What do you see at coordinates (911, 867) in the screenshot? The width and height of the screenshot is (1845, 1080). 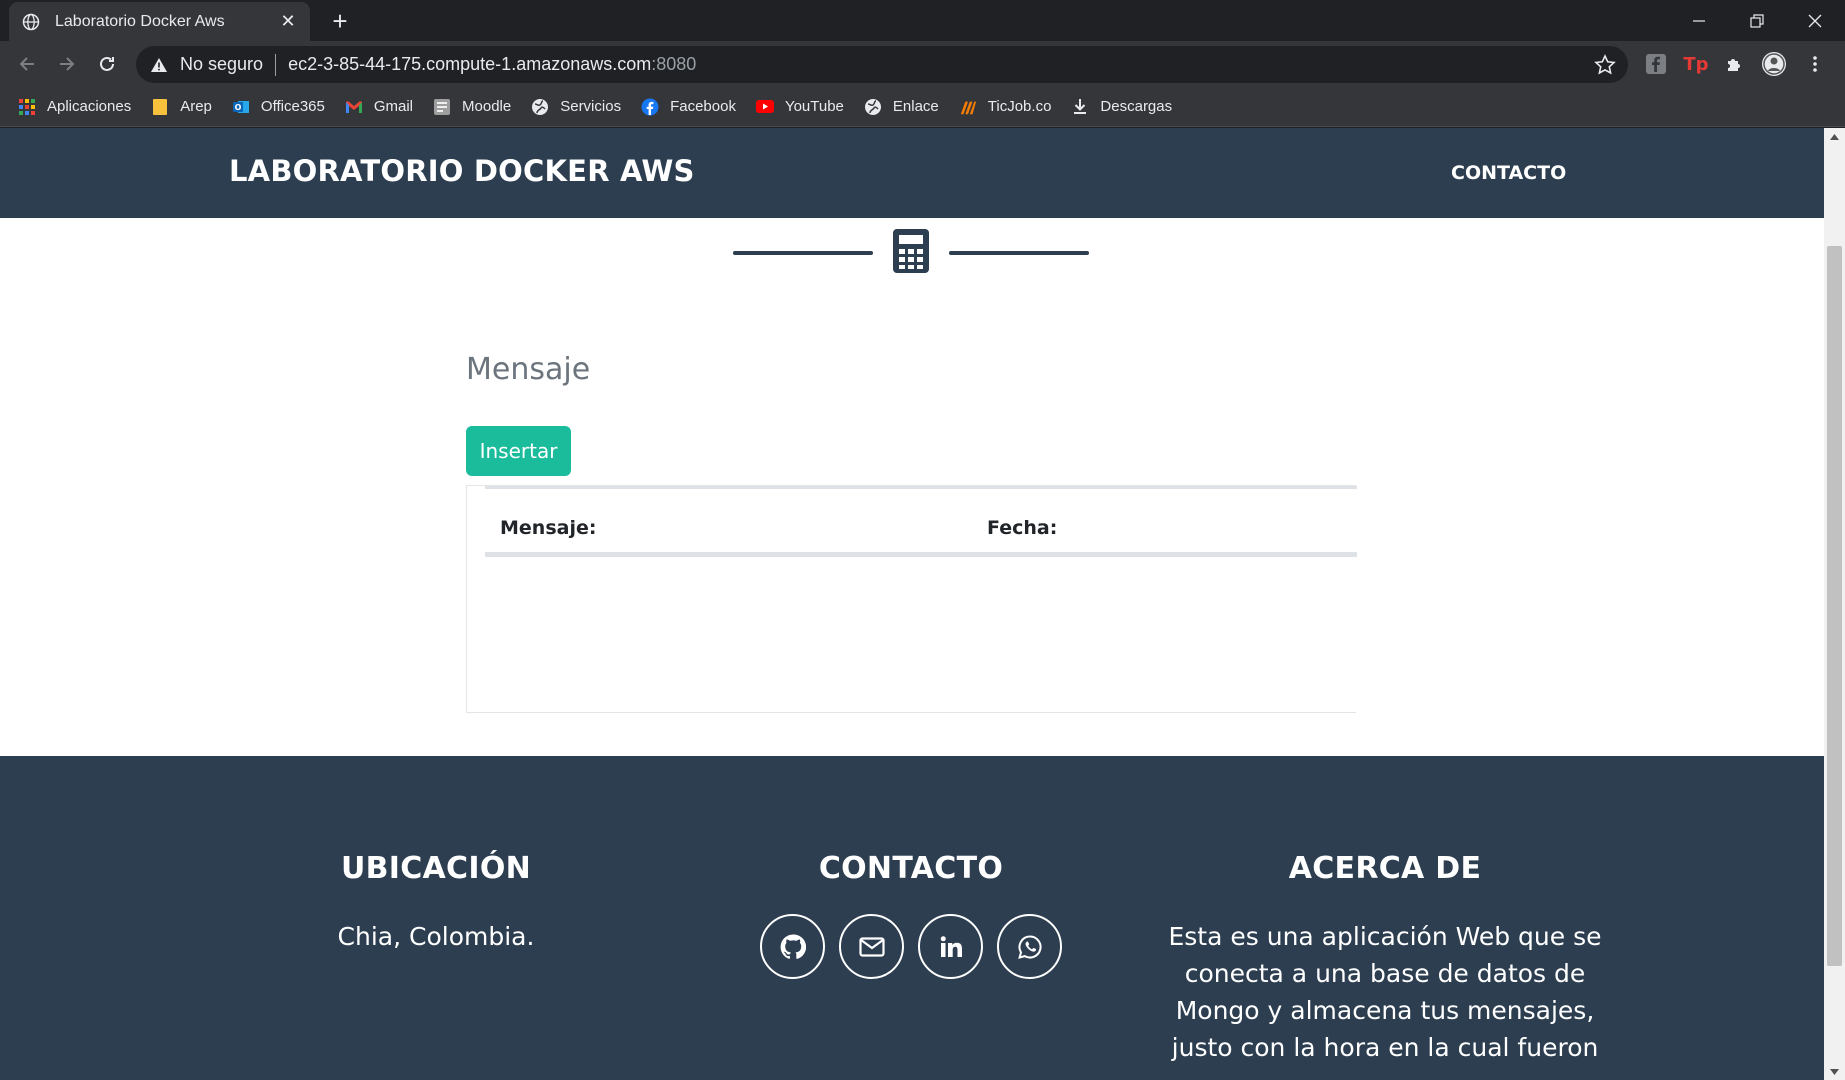 I see `footer-contact: CONTACTO` at bounding box center [911, 867].